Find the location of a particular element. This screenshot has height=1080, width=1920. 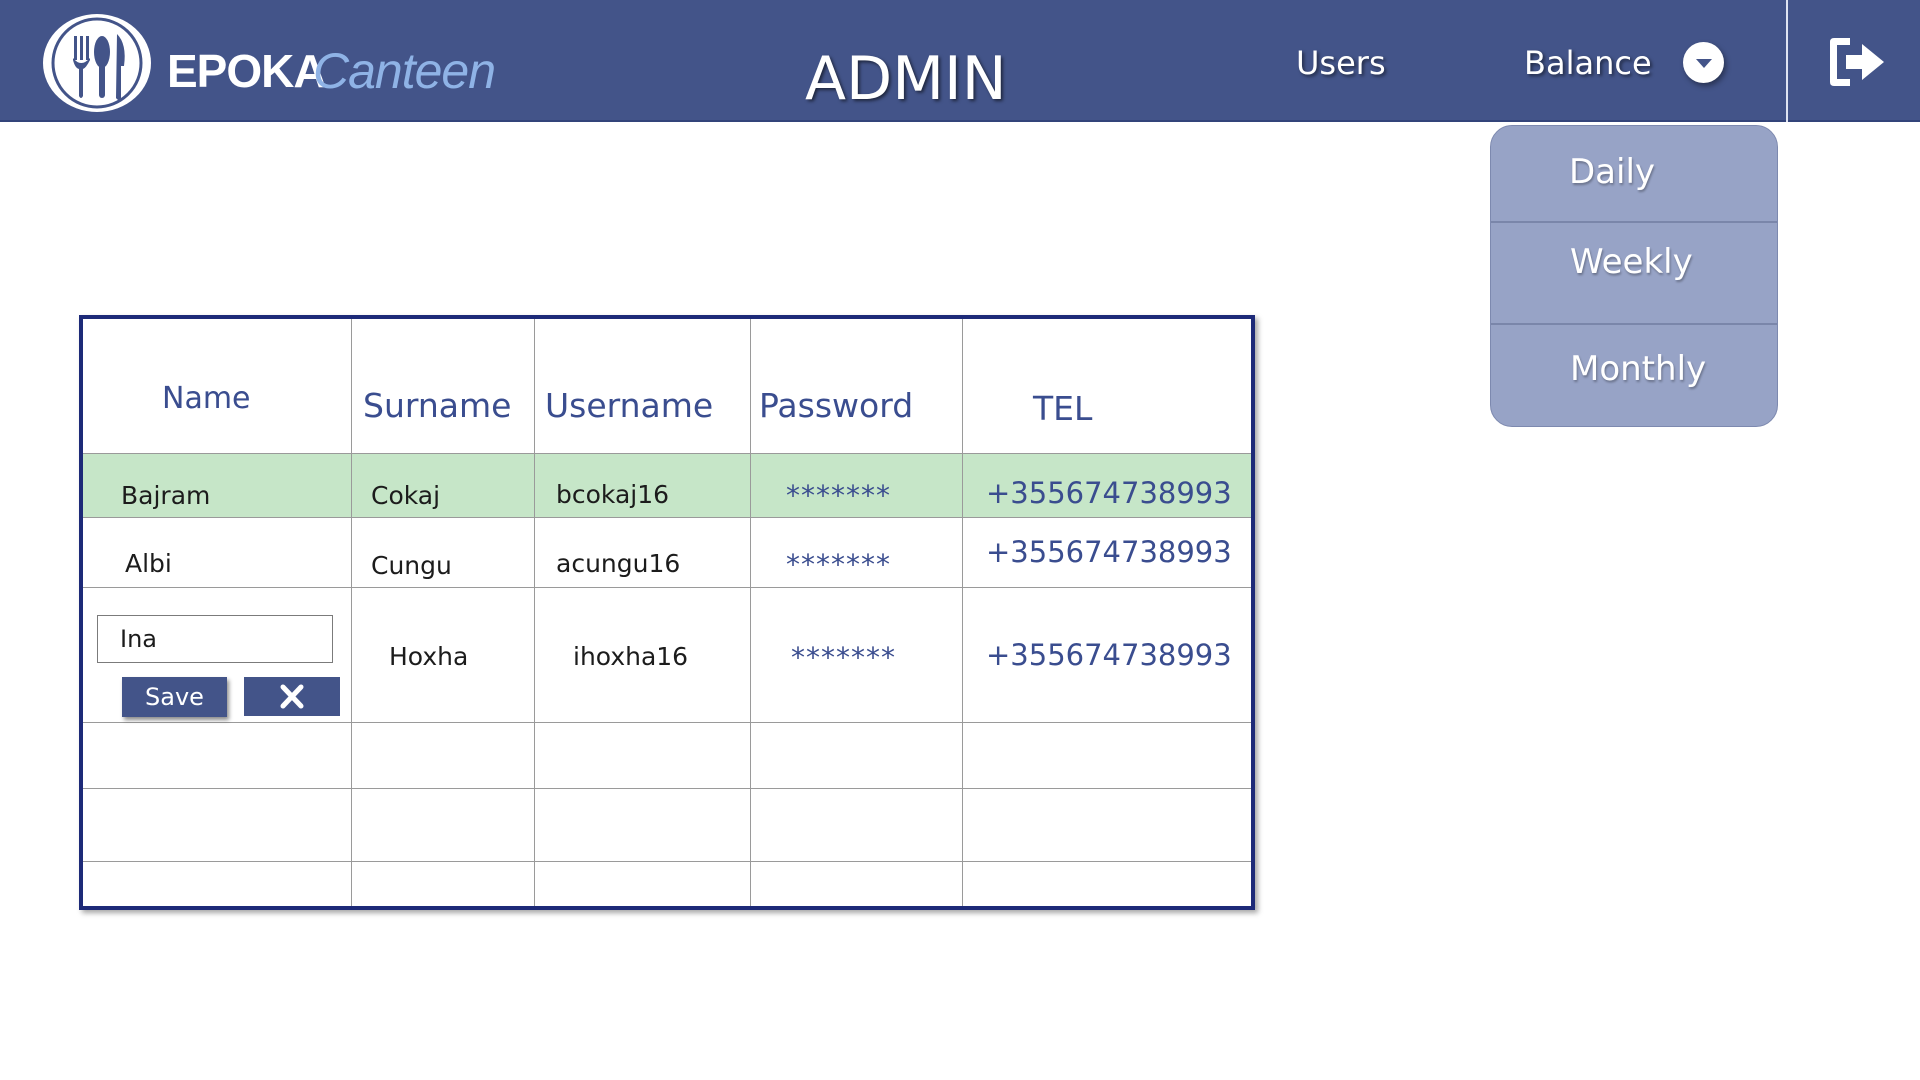

cell-surname: Cungu is located at coordinates (411, 565).